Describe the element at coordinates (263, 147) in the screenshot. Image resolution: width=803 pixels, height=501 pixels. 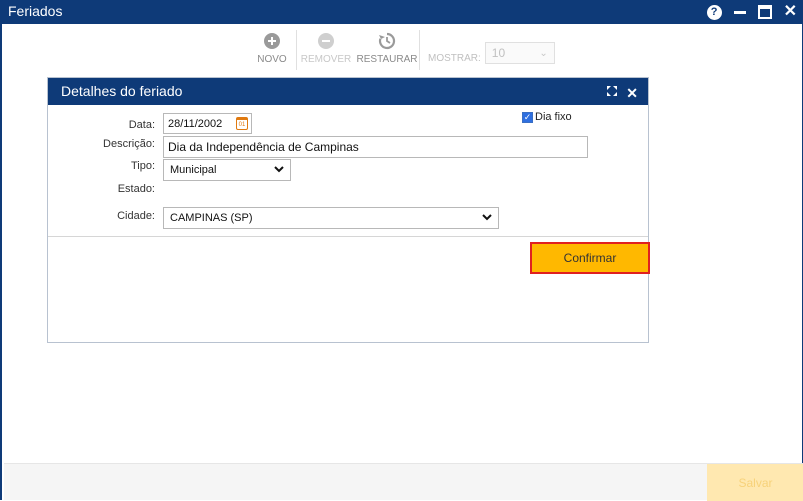
I see `descricao-value: Dia da Independência de Campinas` at that location.